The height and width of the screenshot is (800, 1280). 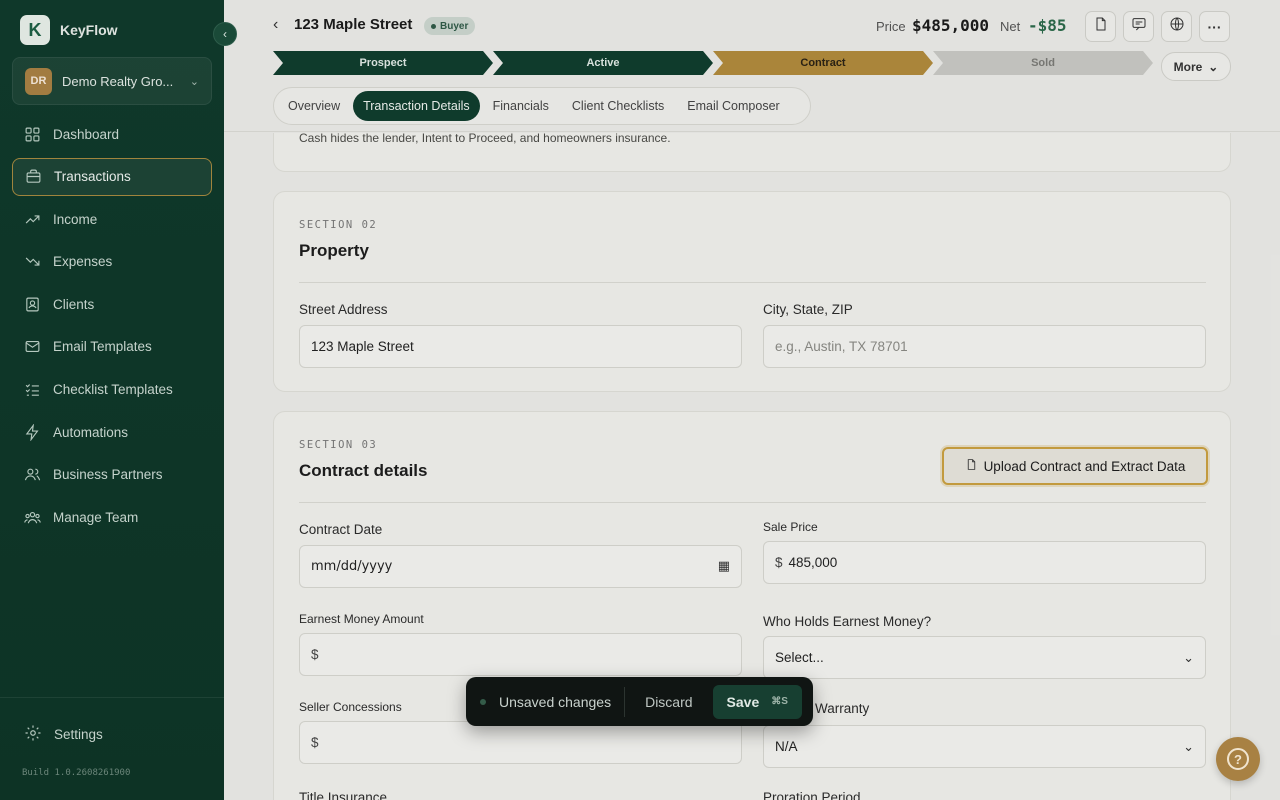 What do you see at coordinates (75, 219) in the screenshot?
I see `sidebar-item-label: Income` at bounding box center [75, 219].